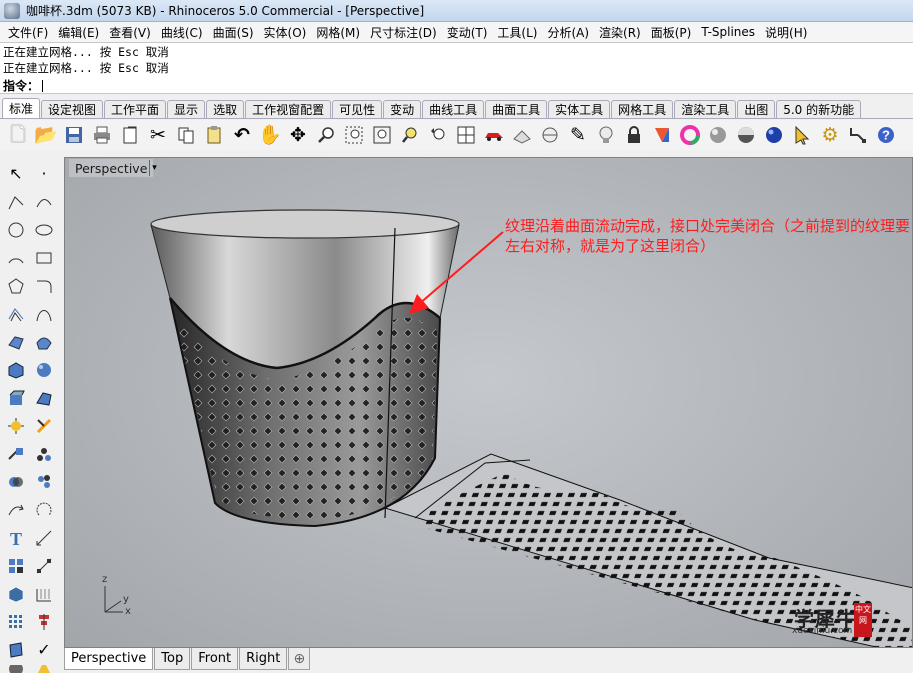 This screenshot has width=913, height=673. I want to click on sphere-shaded-icon, so click(746, 135).